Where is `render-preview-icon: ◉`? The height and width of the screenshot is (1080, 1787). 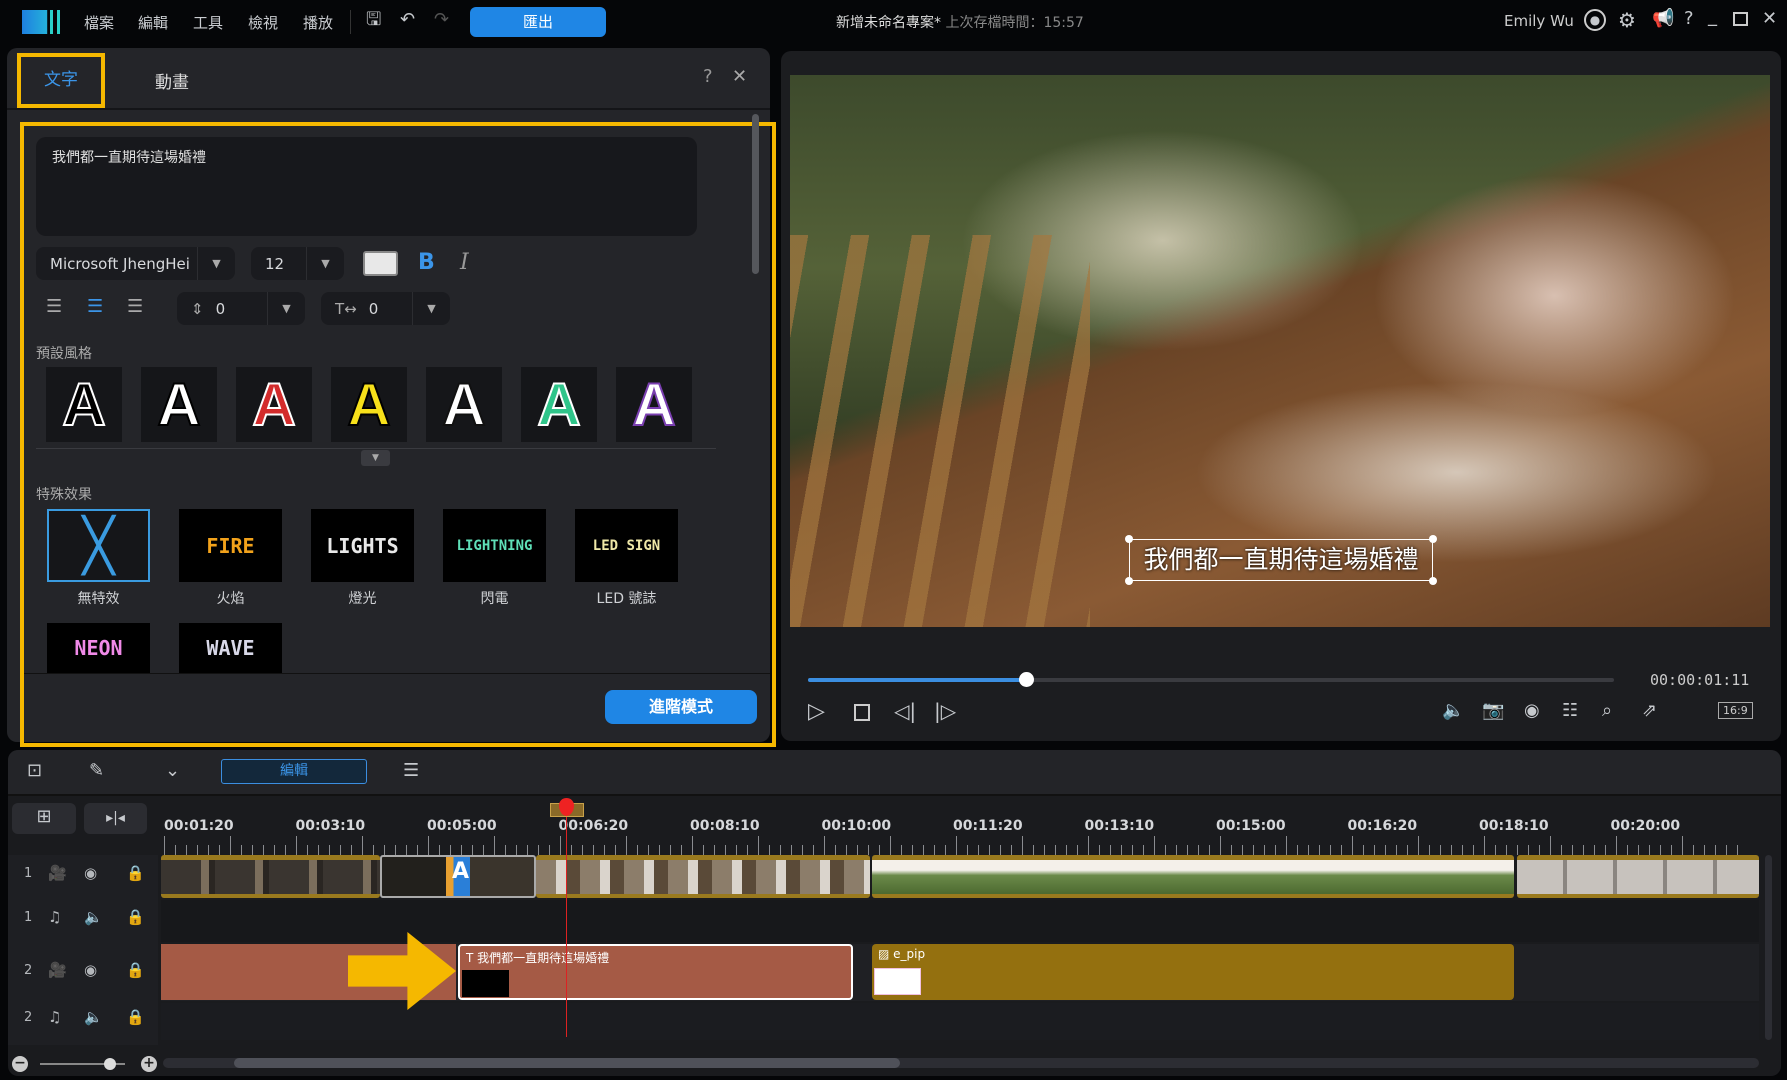
render-preview-icon: ◉ is located at coordinates (1532, 711).